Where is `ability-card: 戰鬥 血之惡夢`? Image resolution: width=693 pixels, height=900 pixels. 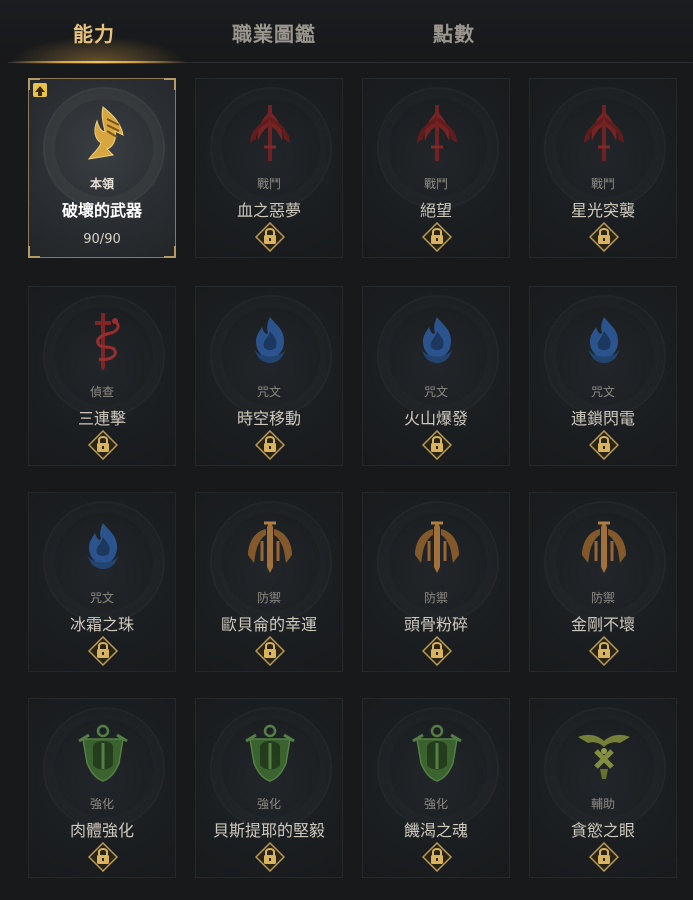
ability-card: 戰鬥 血之惡夢 is located at coordinates (269, 168).